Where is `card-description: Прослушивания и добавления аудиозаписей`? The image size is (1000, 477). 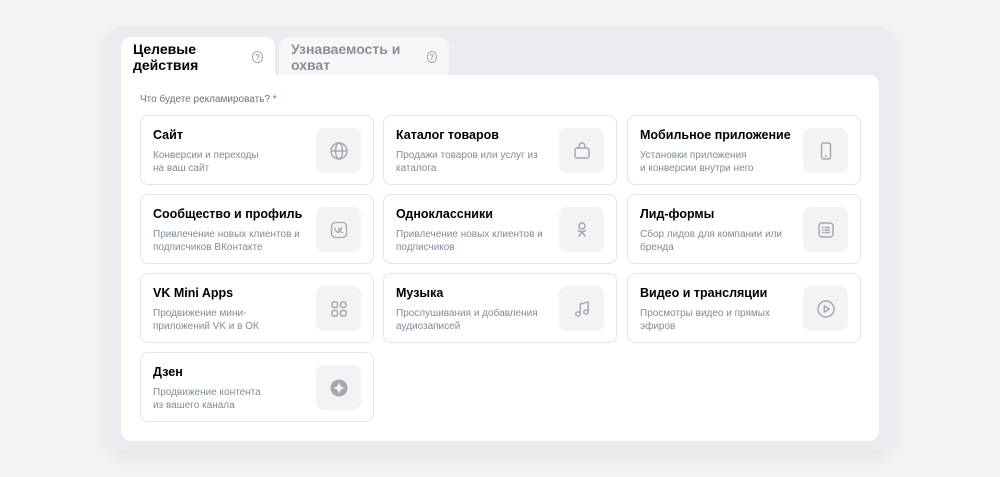
card-description: Прослушивания и добавления аудиозаписей is located at coordinates (467, 320).